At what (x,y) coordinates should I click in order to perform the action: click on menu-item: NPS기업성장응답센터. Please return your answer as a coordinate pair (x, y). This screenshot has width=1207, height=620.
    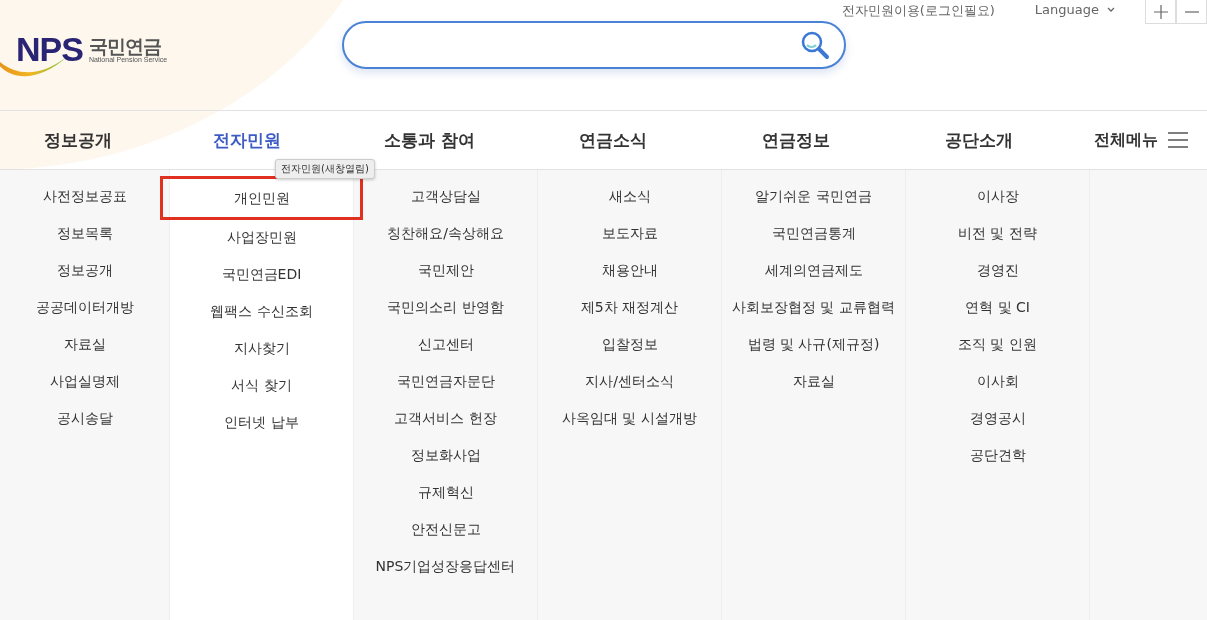
    Looking at the image, I should click on (445, 566).